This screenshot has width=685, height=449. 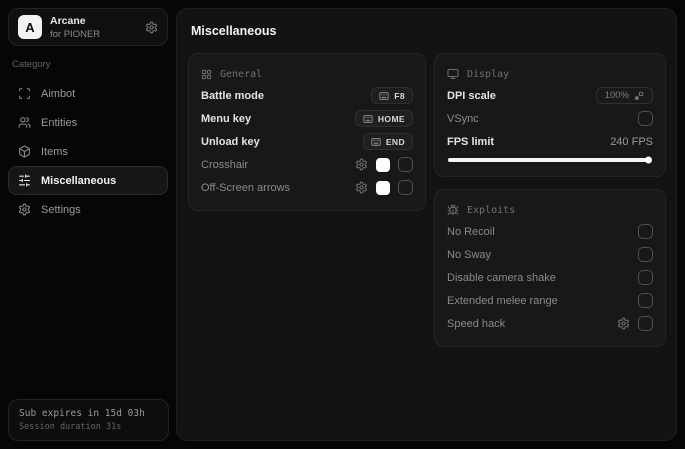 I want to click on card-title-label: Exploits, so click(x=491, y=210).